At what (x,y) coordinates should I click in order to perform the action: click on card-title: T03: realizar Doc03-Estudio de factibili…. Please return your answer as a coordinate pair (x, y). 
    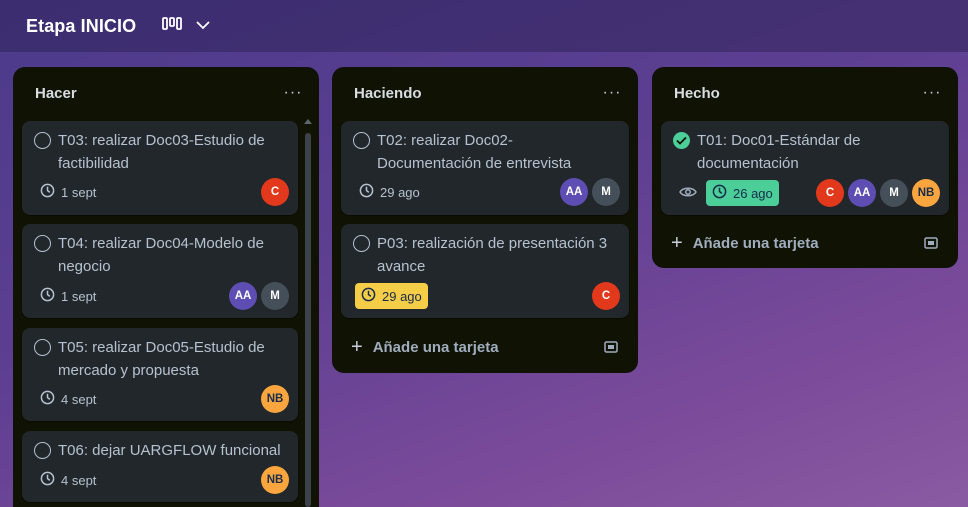
    Looking at the image, I should click on (161, 152).